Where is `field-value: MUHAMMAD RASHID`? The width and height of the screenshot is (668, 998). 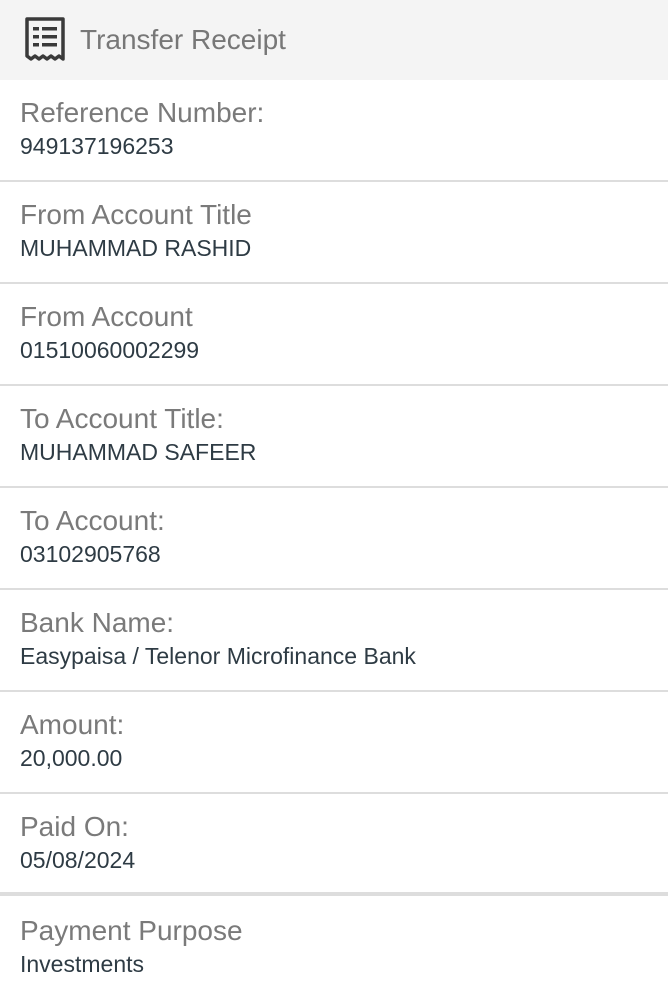 field-value: MUHAMMAD RASHID is located at coordinates (136, 248).